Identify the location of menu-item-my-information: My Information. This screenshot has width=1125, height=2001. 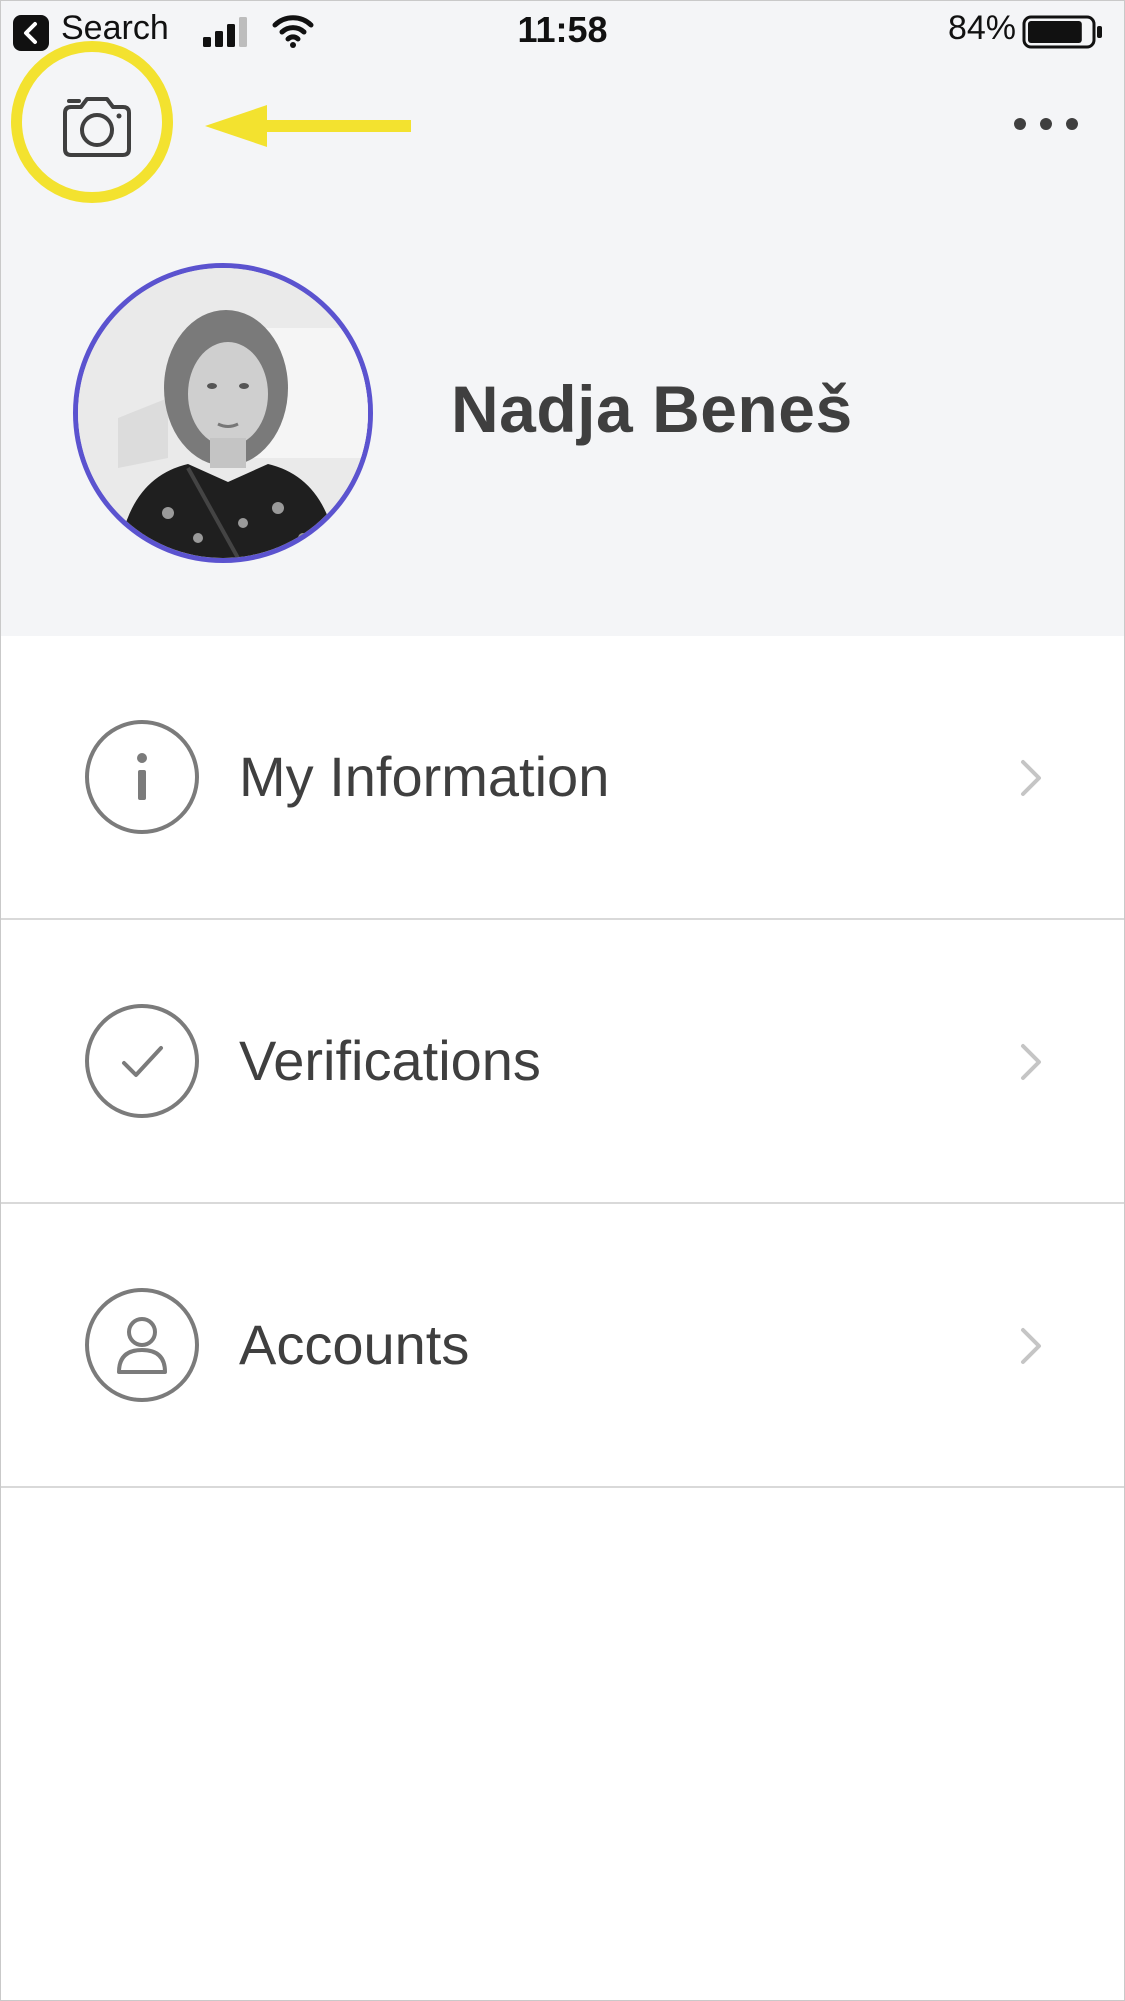
(562, 778).